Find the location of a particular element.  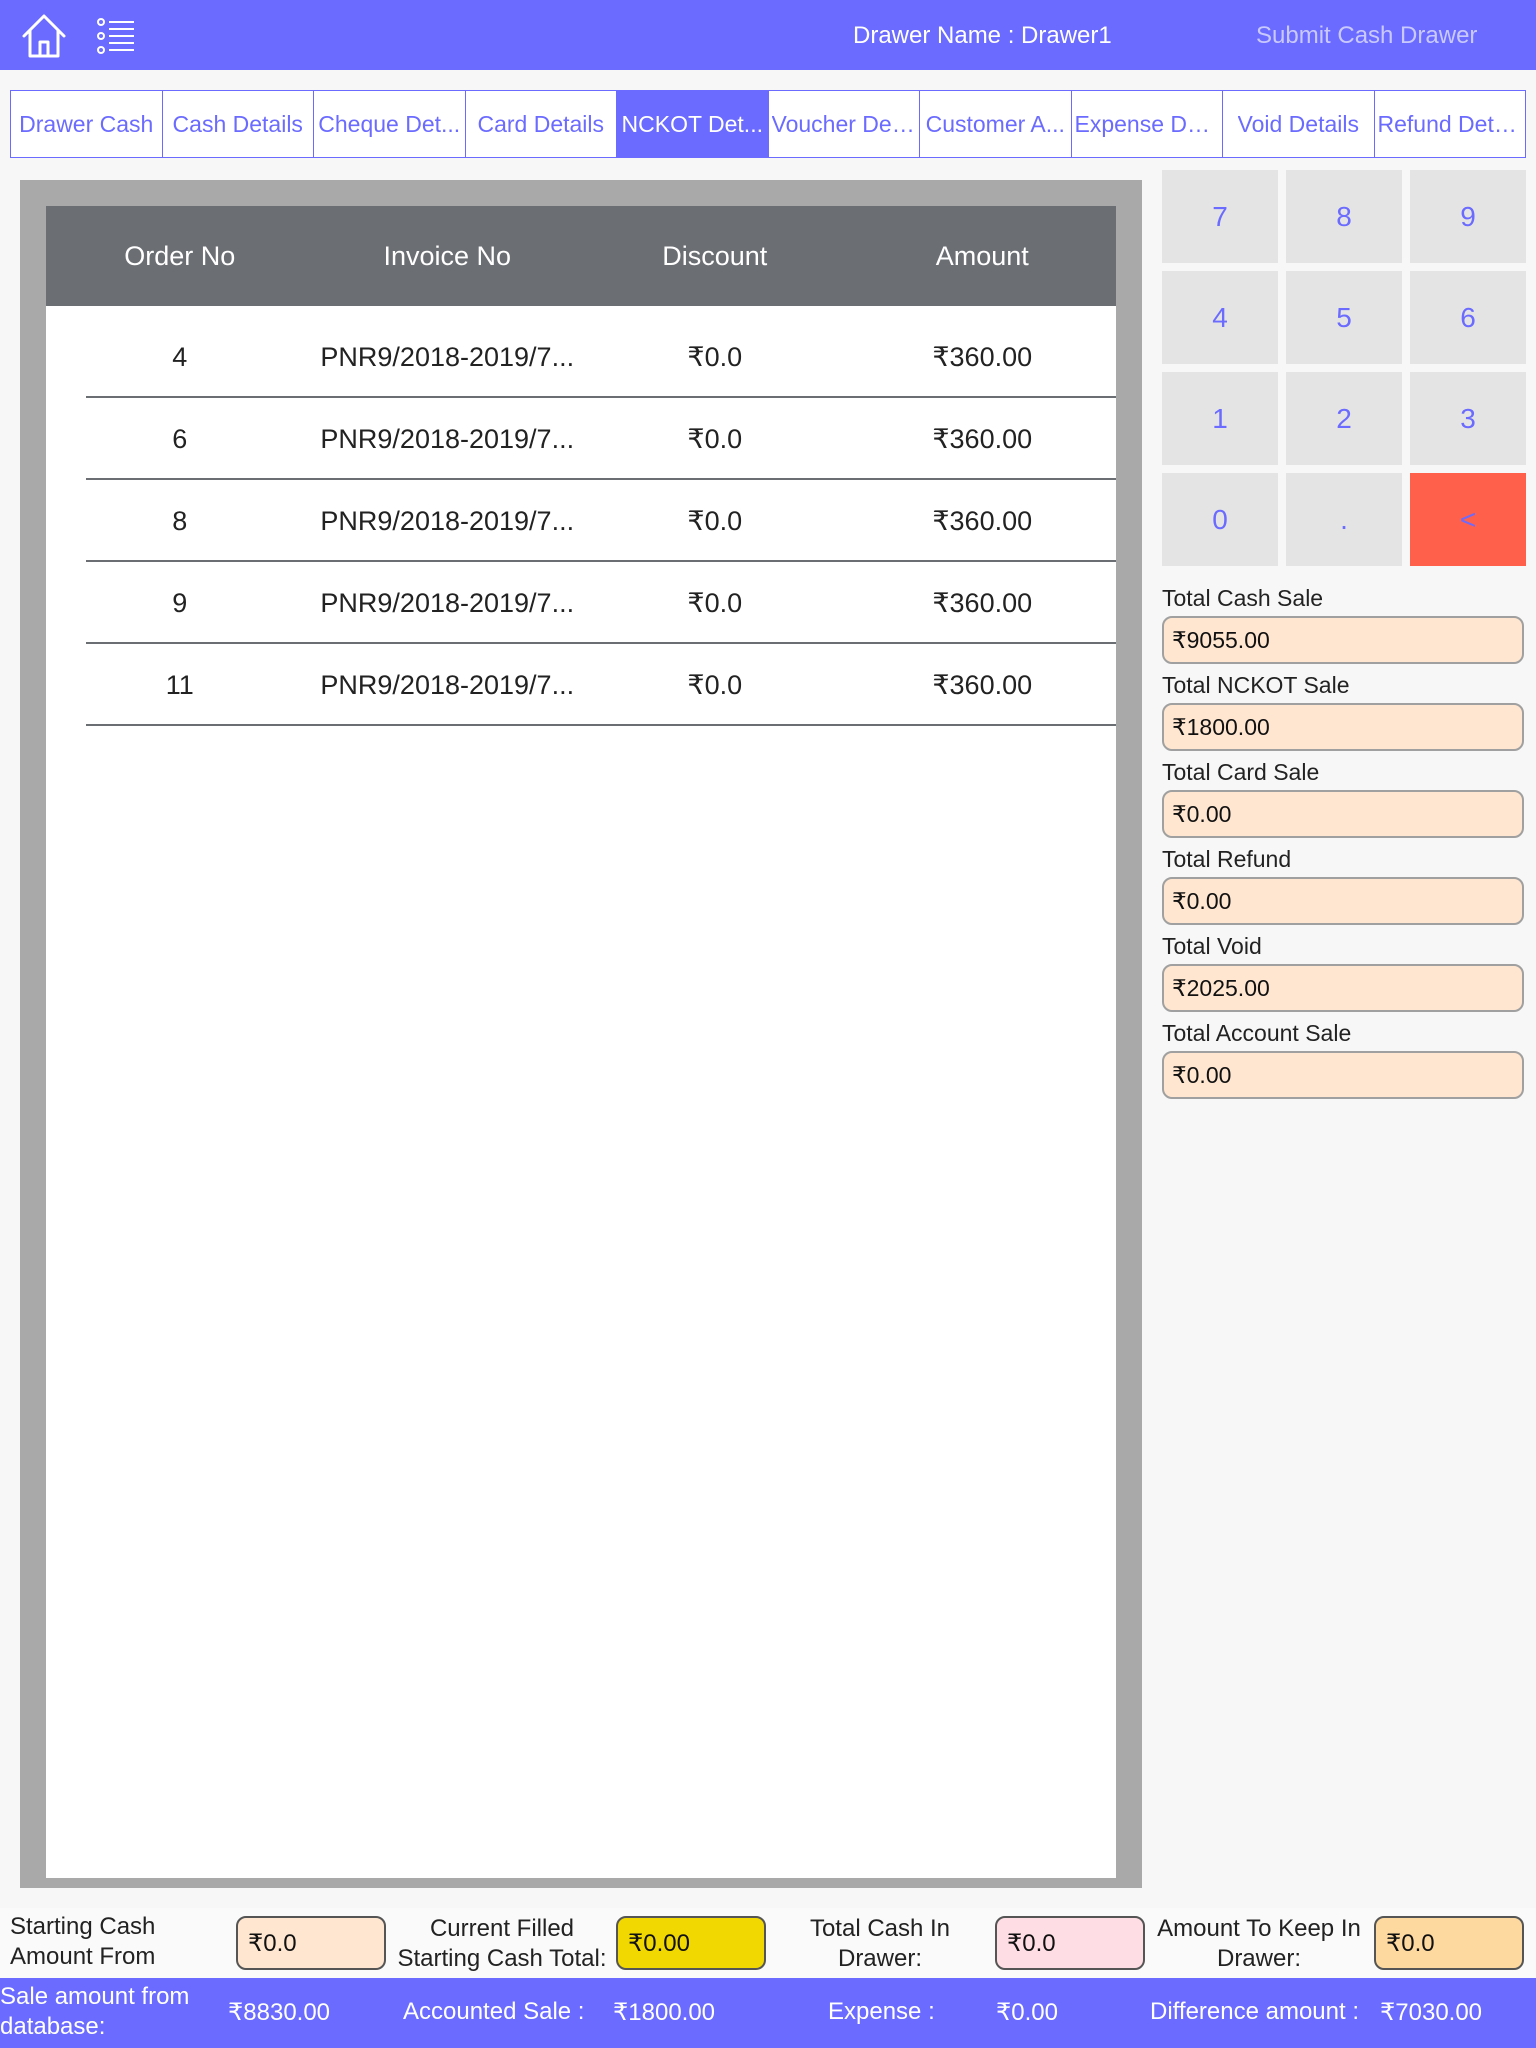

order-no-cell: 9 is located at coordinates (180, 602).